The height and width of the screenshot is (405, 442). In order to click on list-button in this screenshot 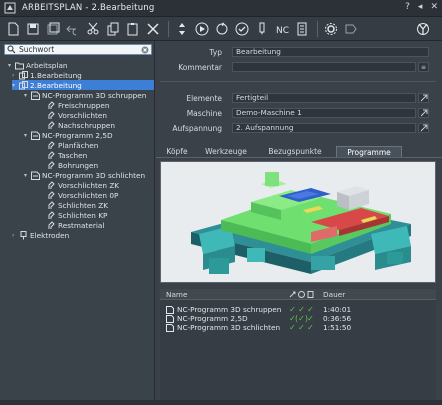, I will do `click(302, 29)`.